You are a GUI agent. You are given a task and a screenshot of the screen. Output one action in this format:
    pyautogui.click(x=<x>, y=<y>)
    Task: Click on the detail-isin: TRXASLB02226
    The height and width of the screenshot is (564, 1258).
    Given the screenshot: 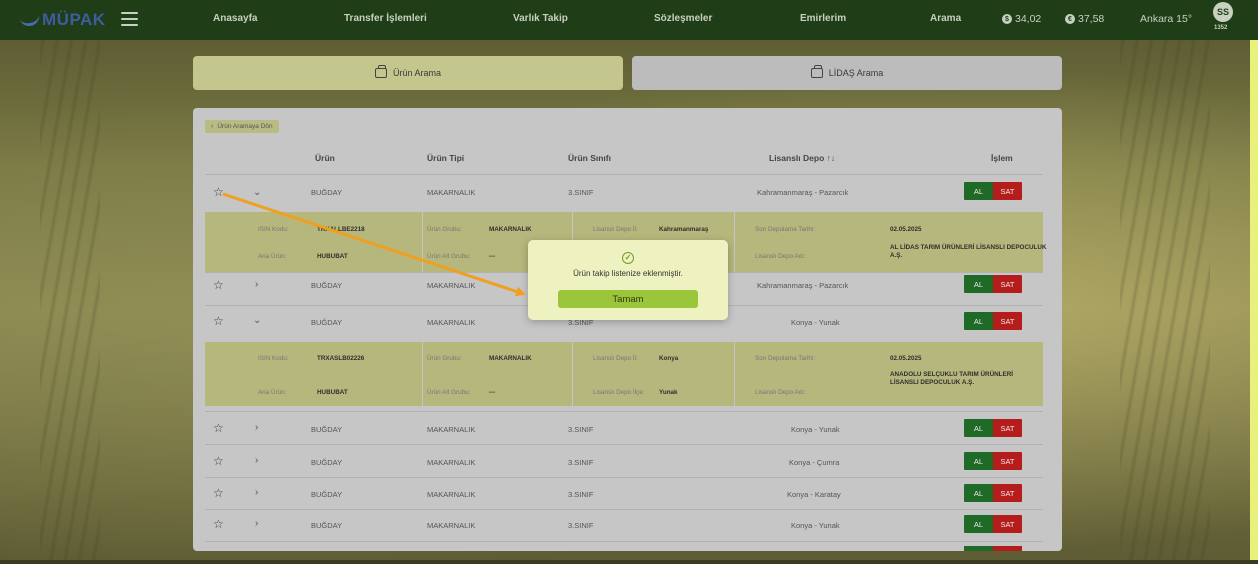 What is the action you would take?
    pyautogui.click(x=341, y=358)
    